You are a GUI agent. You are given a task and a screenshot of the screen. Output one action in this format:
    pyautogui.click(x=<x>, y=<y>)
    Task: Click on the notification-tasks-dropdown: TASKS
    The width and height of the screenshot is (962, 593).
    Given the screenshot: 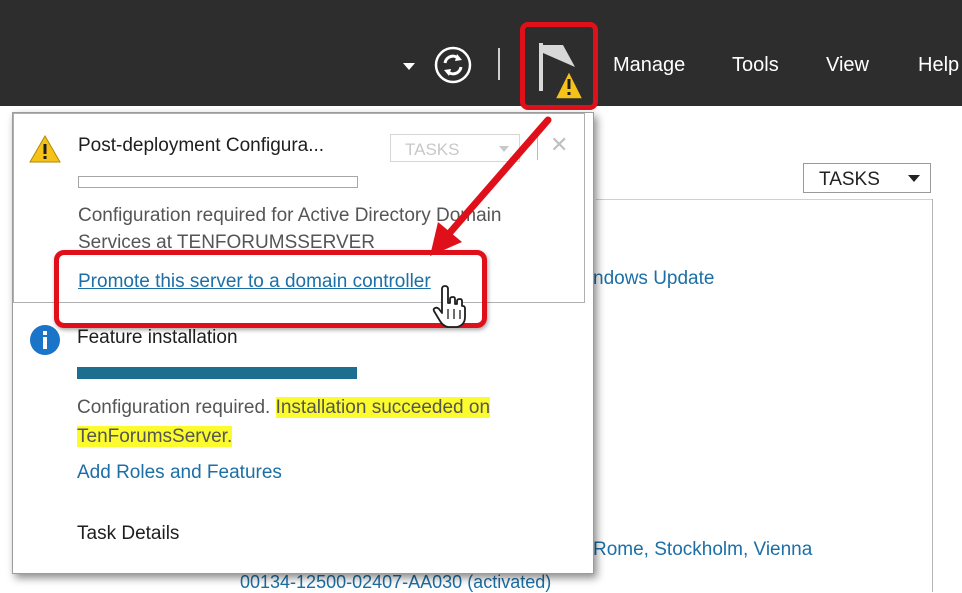 What is the action you would take?
    pyautogui.click(x=455, y=148)
    